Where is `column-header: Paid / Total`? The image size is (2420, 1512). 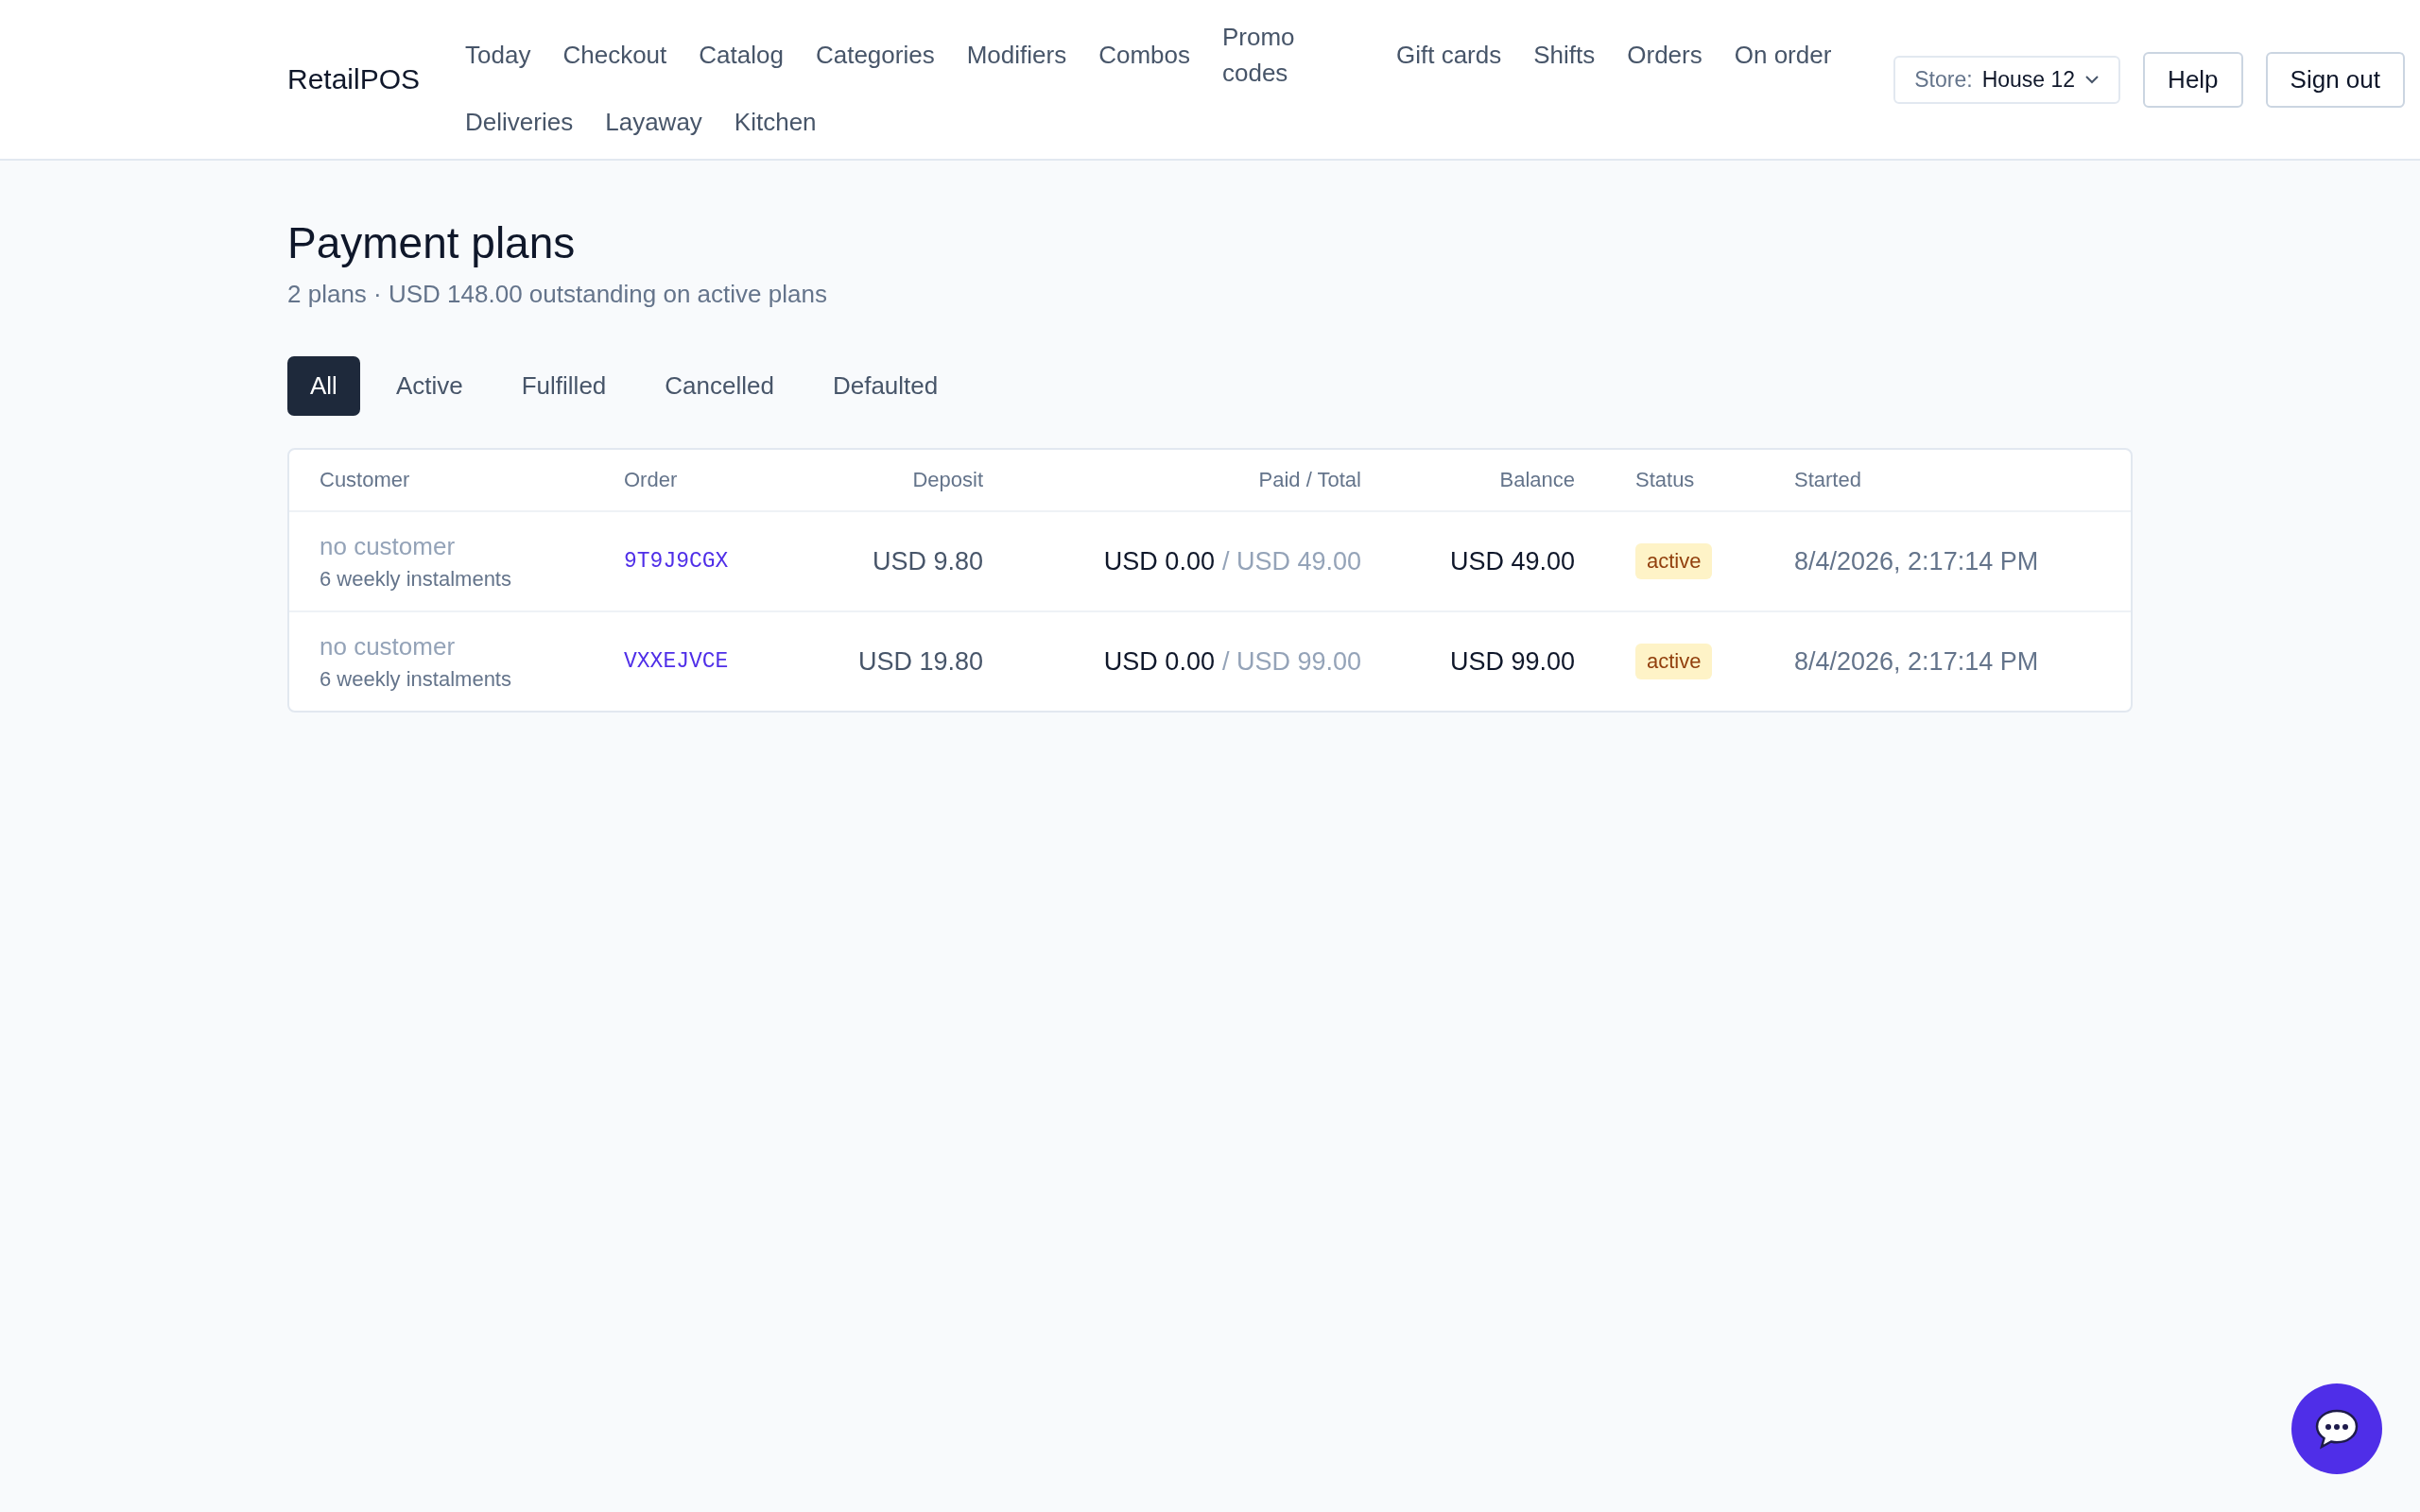 column-header: Paid / Total is located at coordinates (1309, 480).